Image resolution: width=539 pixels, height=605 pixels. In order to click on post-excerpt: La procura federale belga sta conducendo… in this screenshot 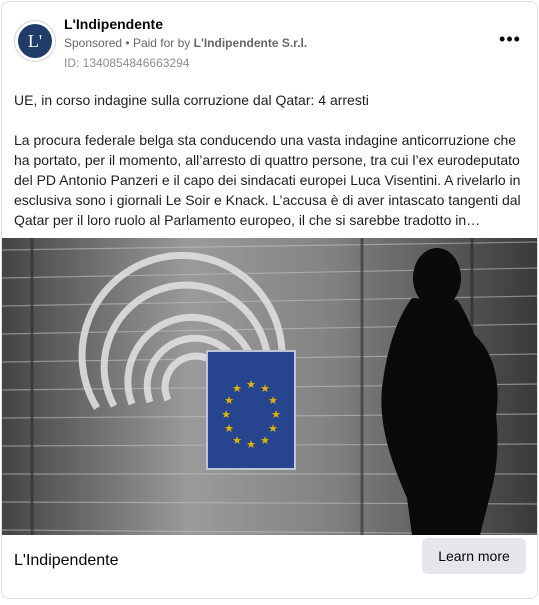, I will do `click(267, 180)`.